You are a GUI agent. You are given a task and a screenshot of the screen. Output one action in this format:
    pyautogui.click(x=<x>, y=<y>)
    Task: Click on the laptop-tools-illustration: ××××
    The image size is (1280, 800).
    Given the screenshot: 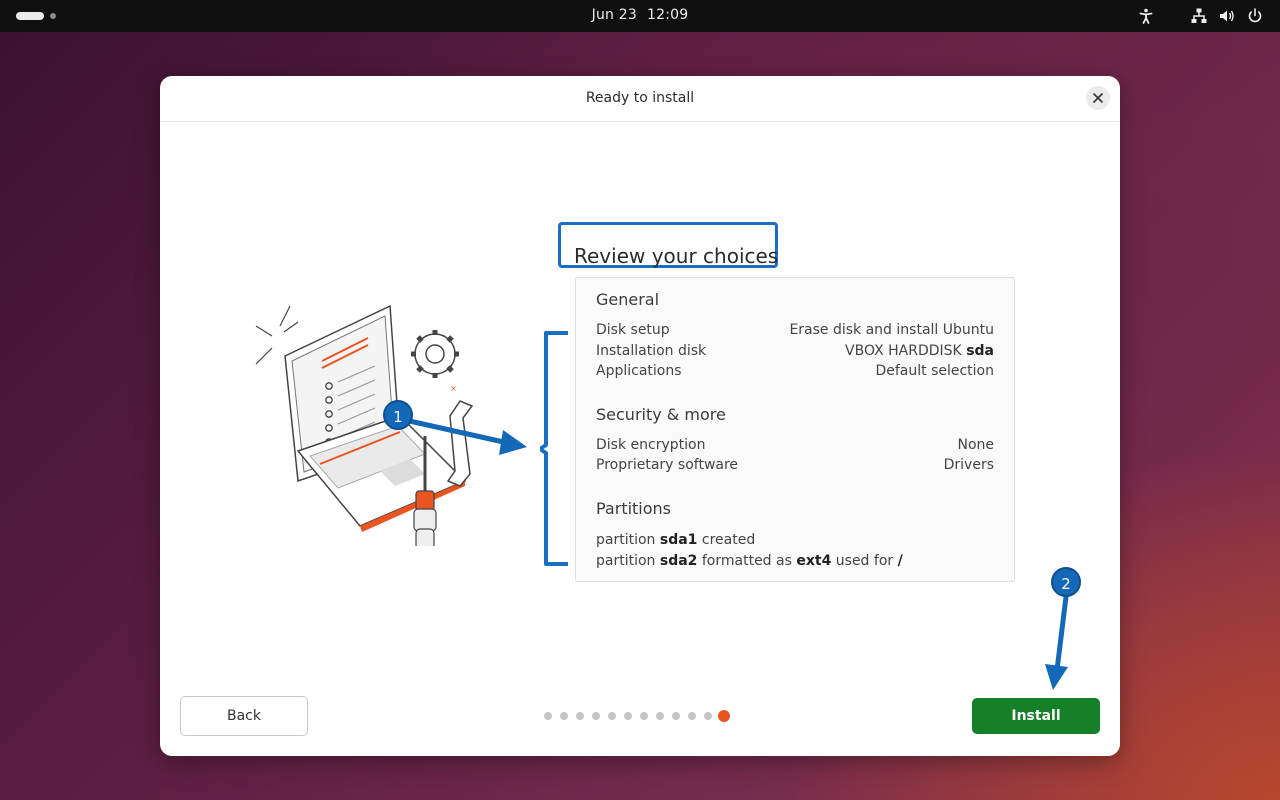 What is the action you would take?
    pyautogui.click(x=370, y=449)
    